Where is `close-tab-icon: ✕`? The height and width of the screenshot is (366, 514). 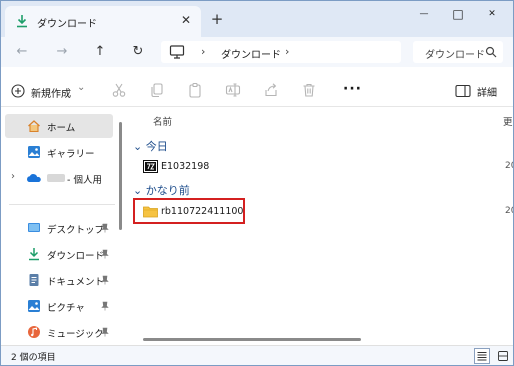
close-tab-icon: ✕ is located at coordinates (186, 20).